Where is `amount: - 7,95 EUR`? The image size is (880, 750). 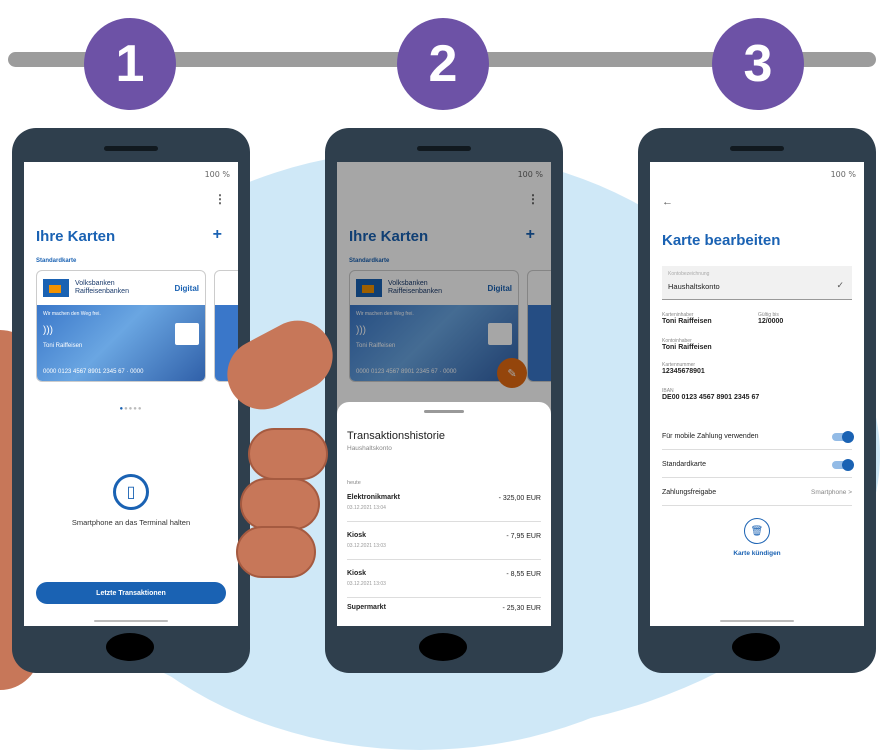 amount: - 7,95 EUR is located at coordinates (523, 536).